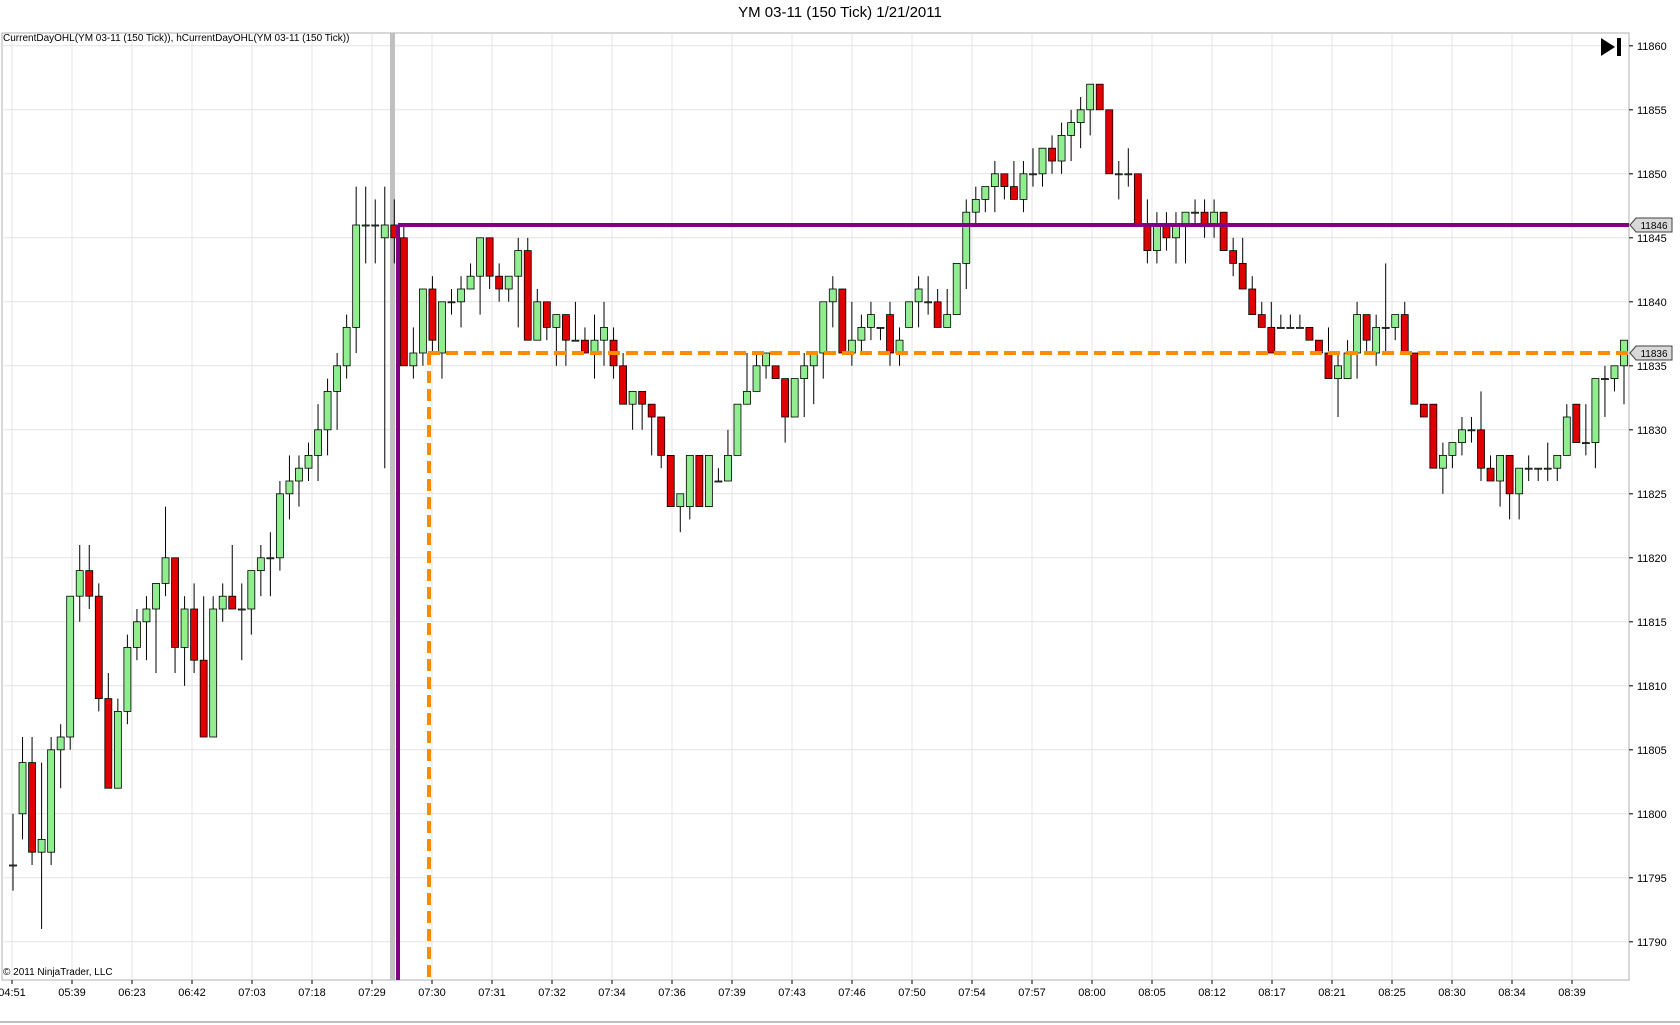 The width and height of the screenshot is (1680, 1025). I want to click on y-tick-label: 11800, so click(1652, 815).